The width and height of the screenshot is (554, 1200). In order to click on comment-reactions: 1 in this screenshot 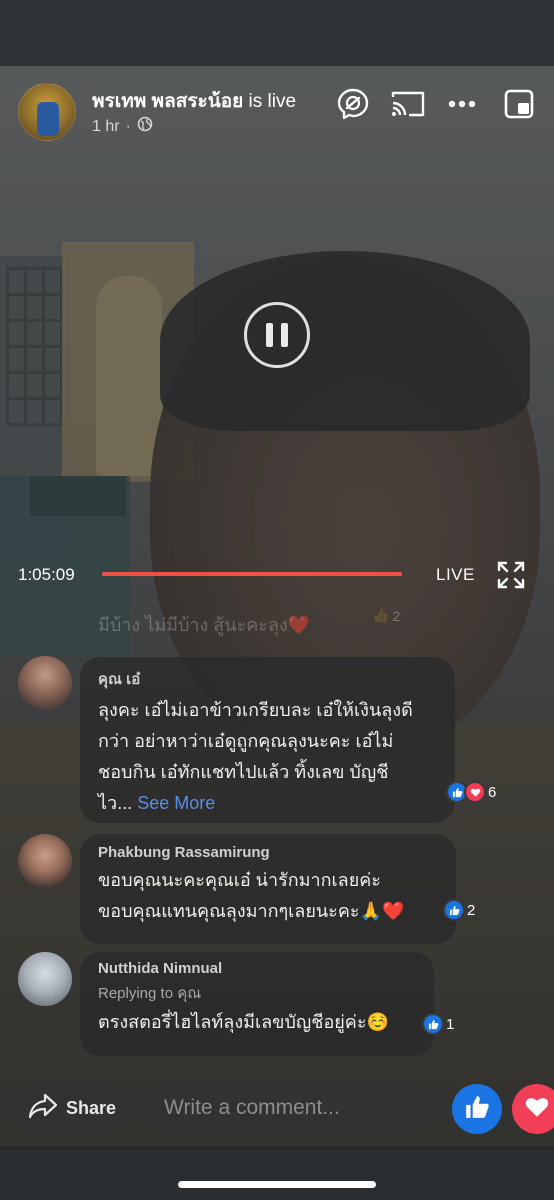, I will do `click(438, 1024)`.